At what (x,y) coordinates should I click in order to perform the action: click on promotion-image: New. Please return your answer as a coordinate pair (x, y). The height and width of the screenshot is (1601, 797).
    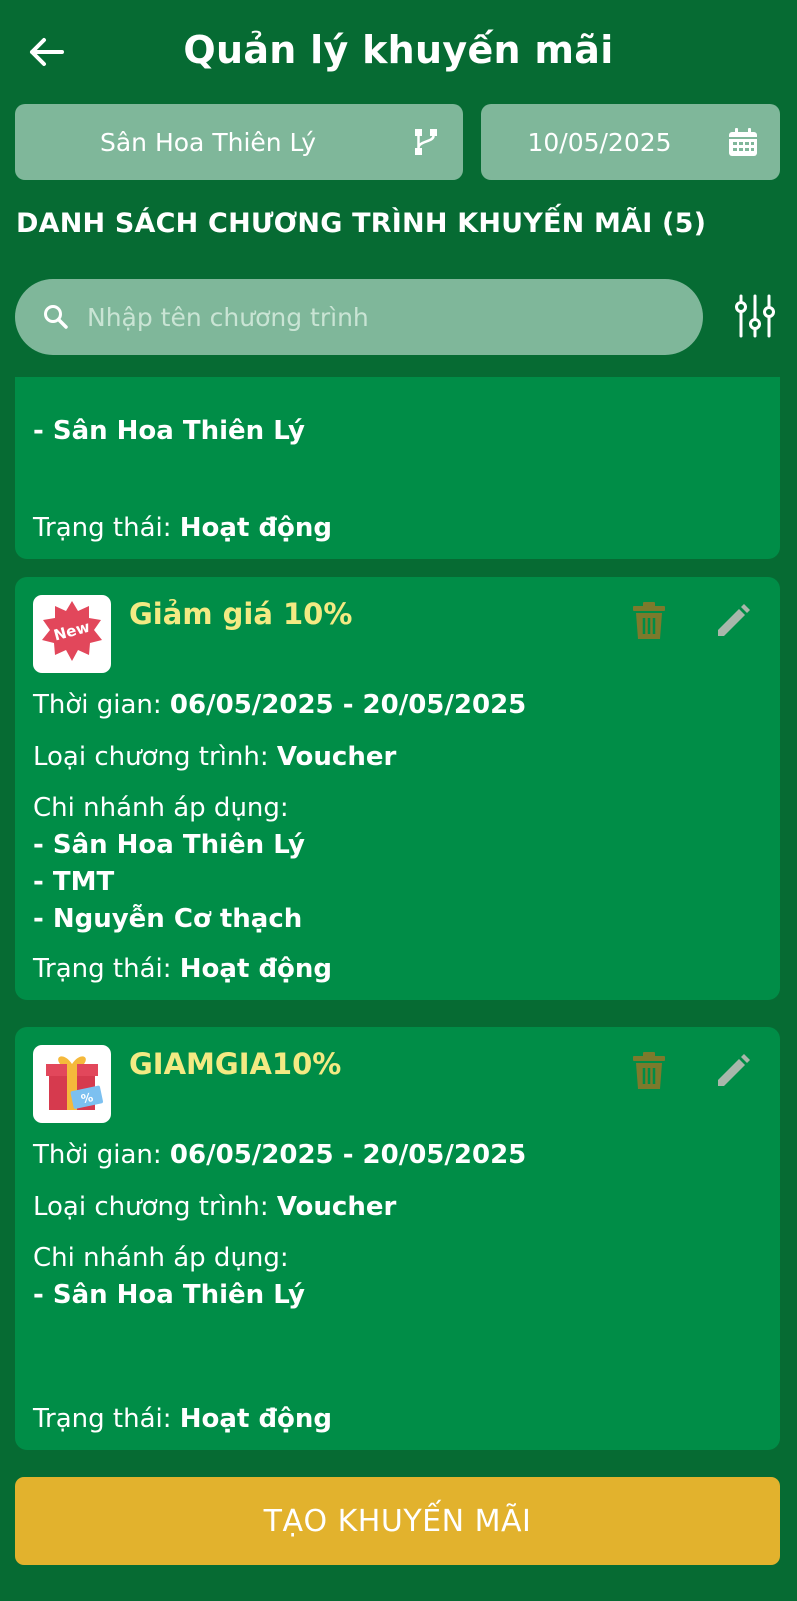
    Looking at the image, I should click on (72, 634).